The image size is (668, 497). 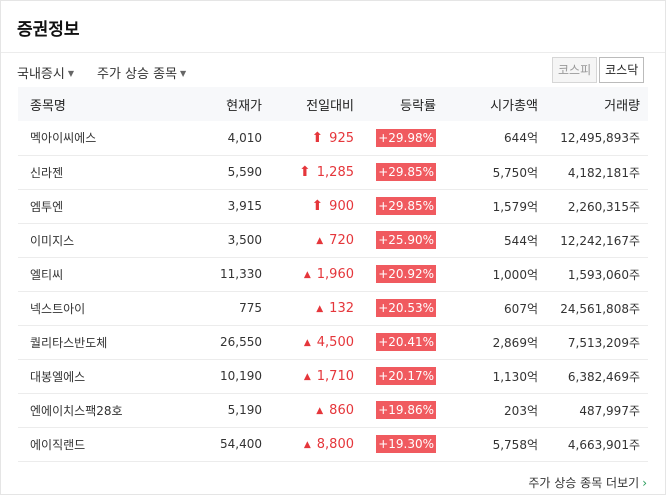 I want to click on market-dropdown-label: 국내증시, so click(x=41, y=74).